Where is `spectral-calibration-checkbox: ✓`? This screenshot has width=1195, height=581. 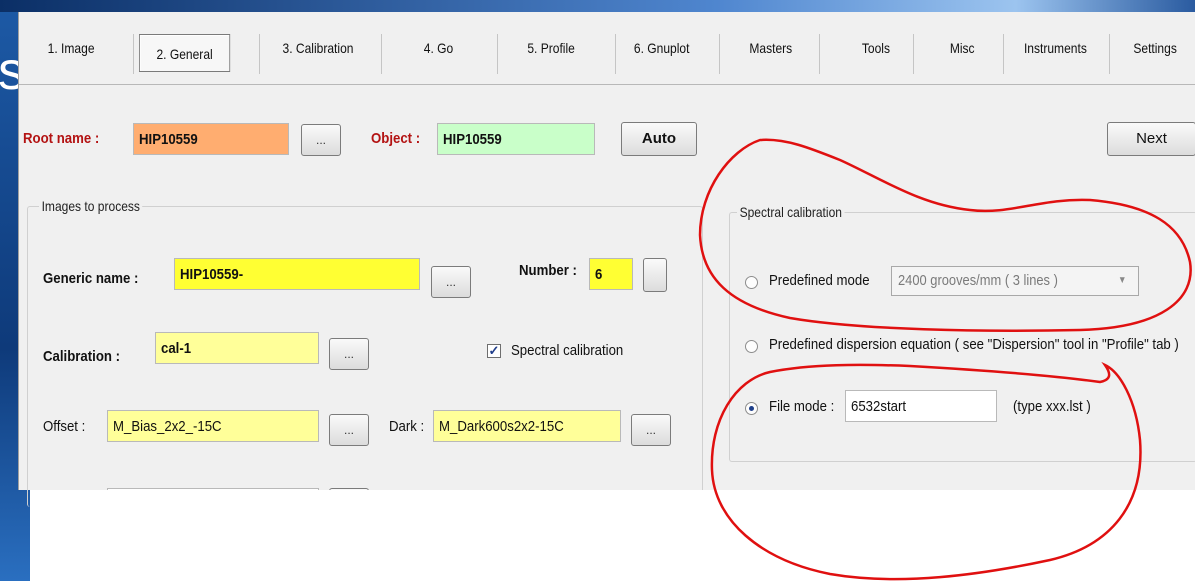 spectral-calibration-checkbox: ✓ is located at coordinates (494, 351).